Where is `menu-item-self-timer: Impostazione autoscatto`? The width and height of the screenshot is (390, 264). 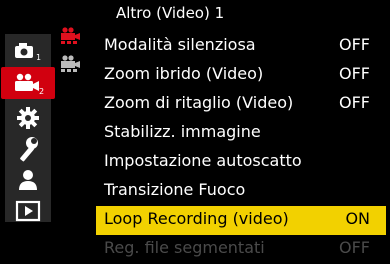
menu-item-self-timer: Impostazione autoscatto is located at coordinates (241, 162).